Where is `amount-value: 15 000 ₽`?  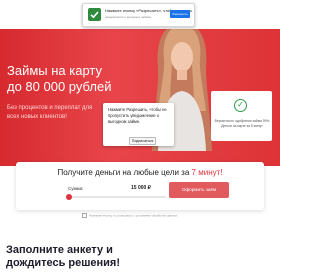 amount-value: 15 000 ₽ is located at coordinates (141, 188).